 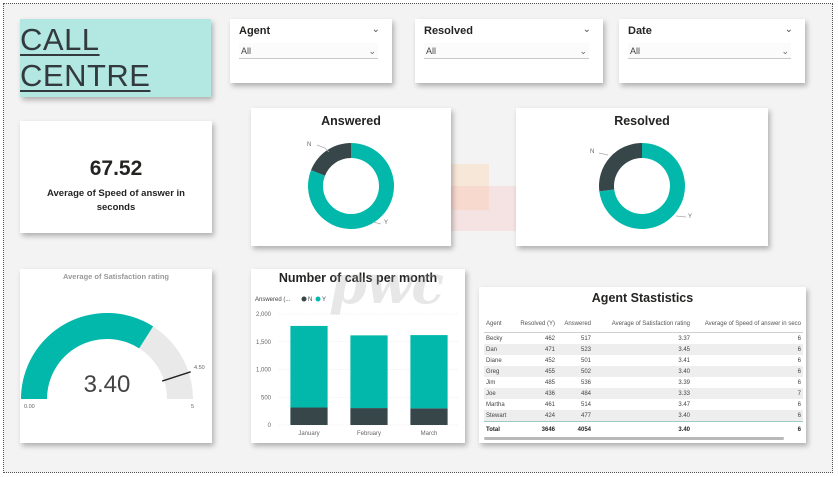 I want to click on resolved-slicer: Resolved ⌄ All ⌄, so click(x=509, y=51).